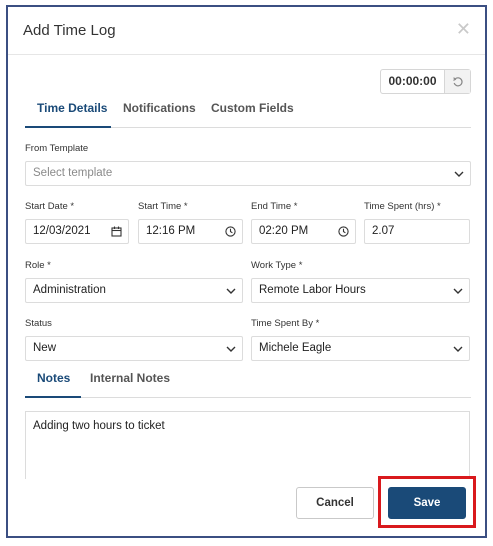 The image size is (493, 546). I want to click on reset-icon-glyph, so click(457, 81).